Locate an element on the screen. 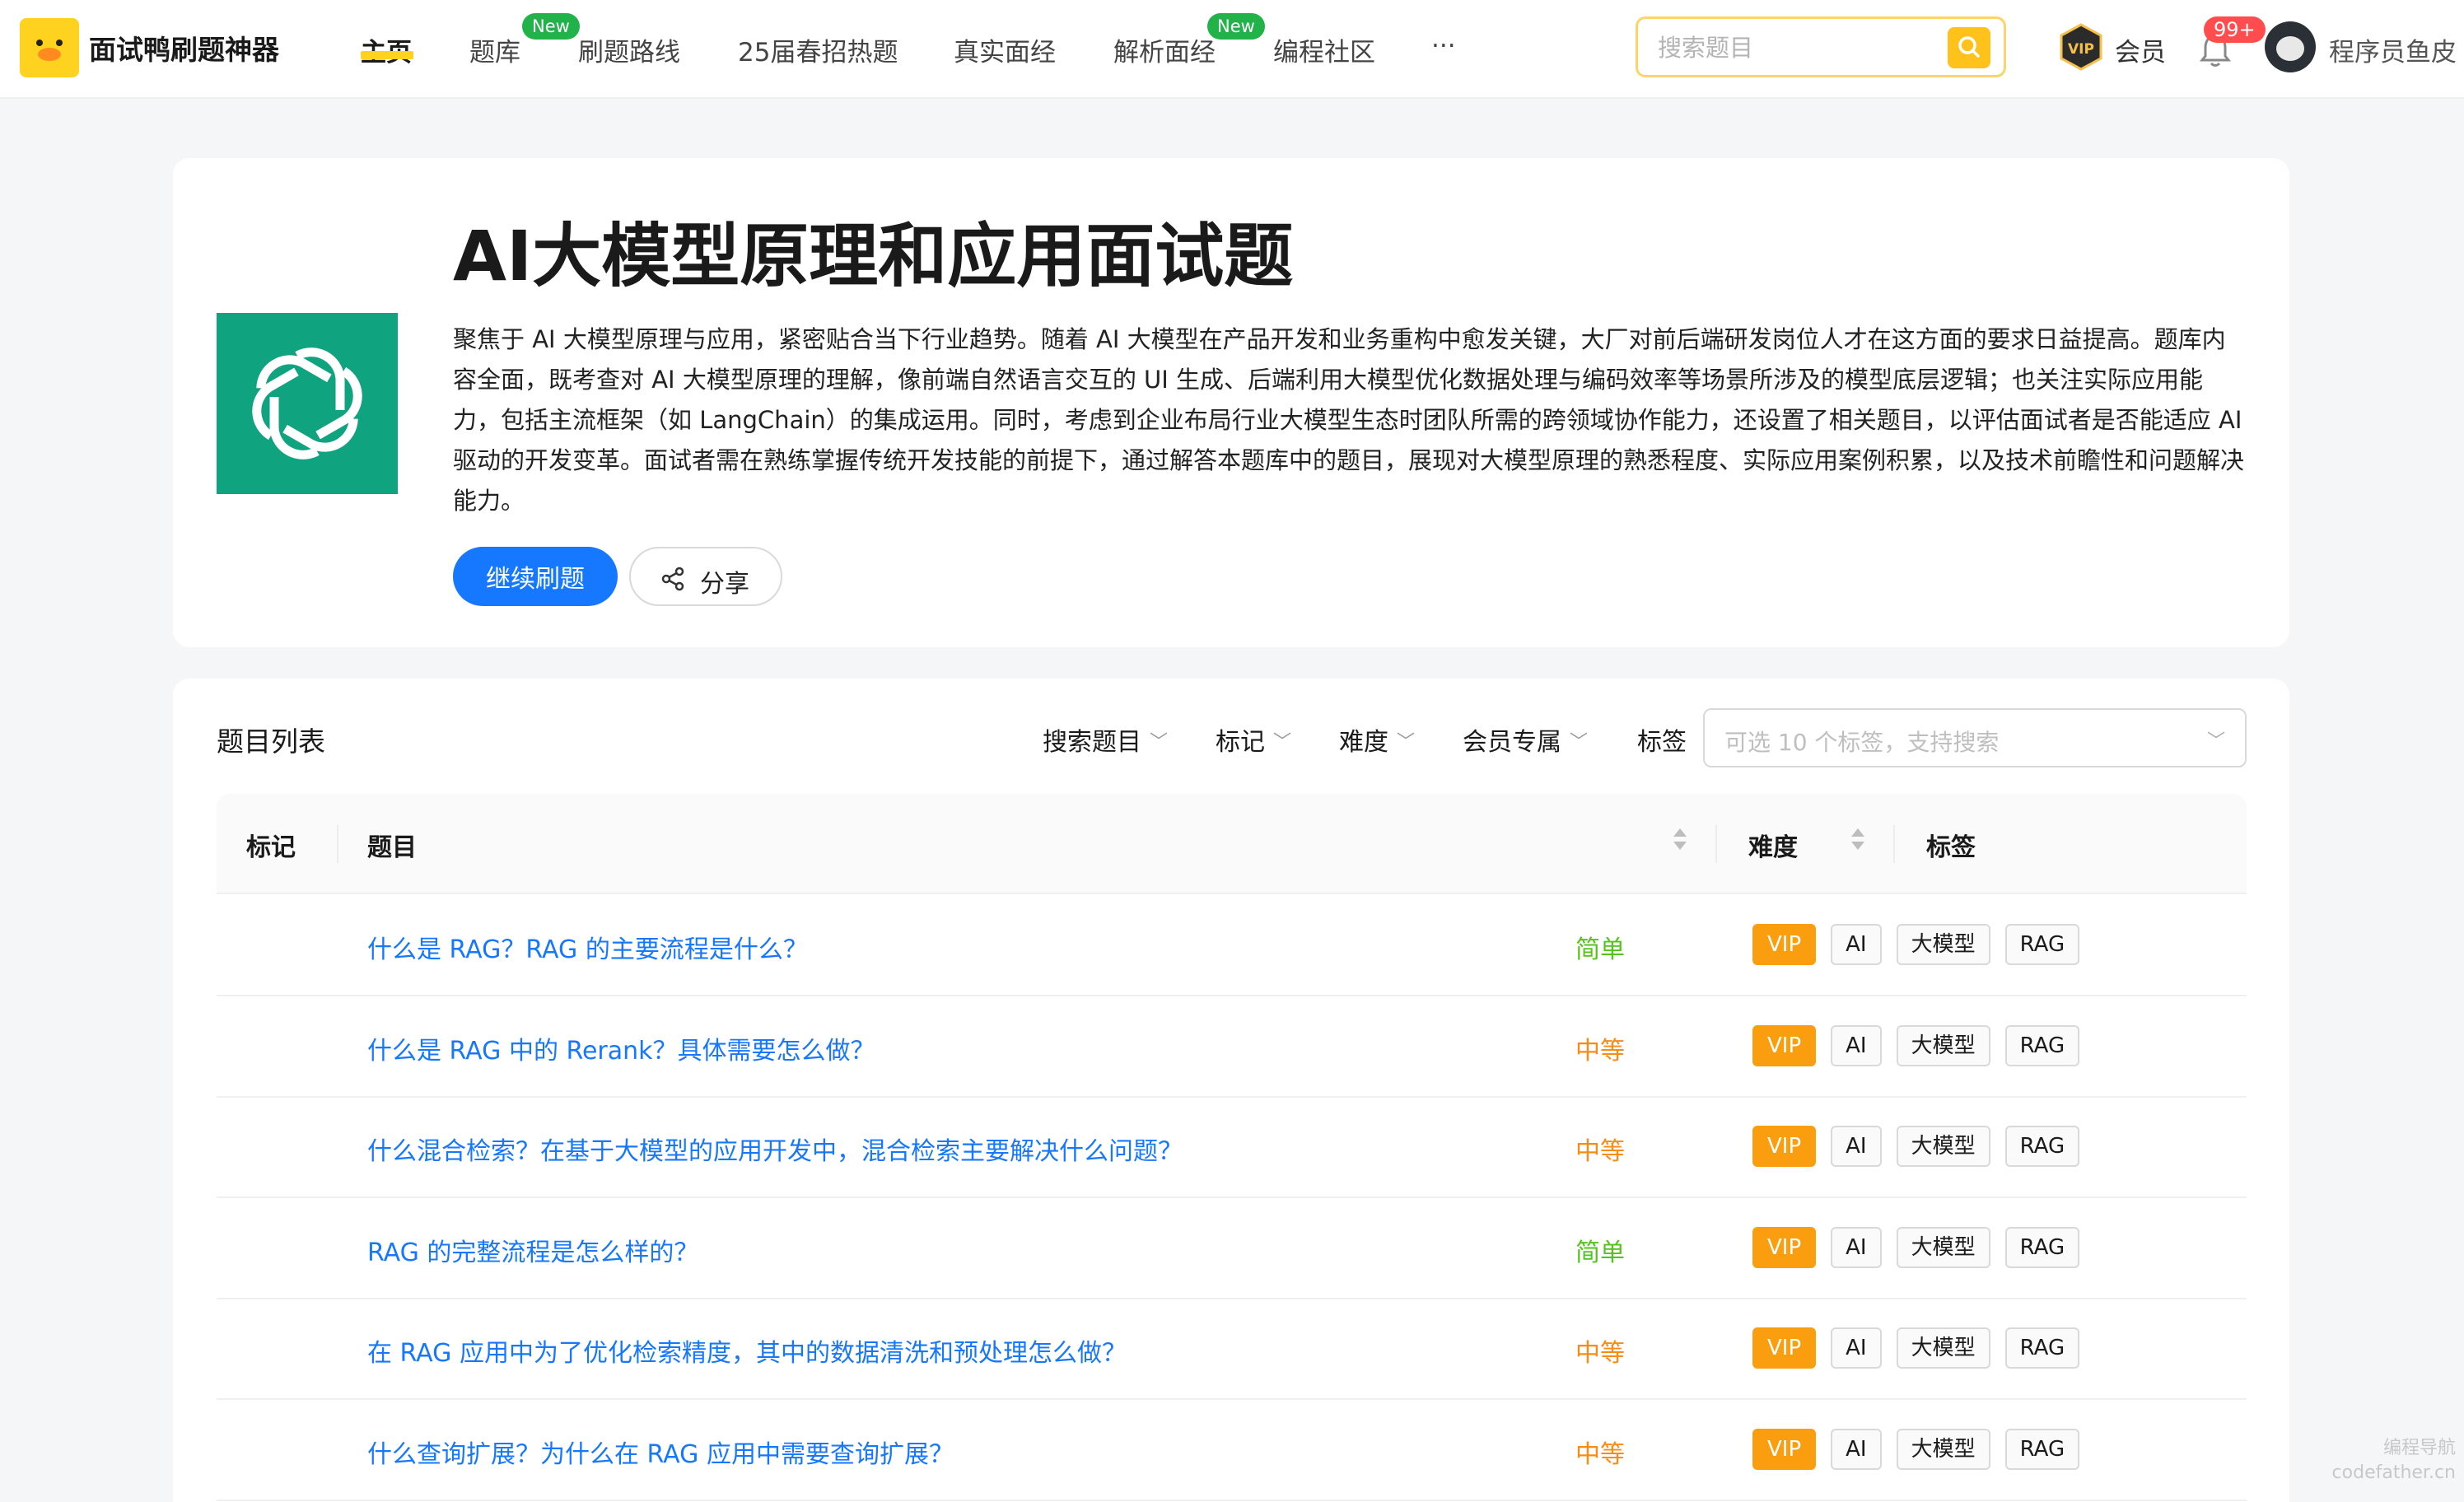 This screenshot has width=2464, height=1502. column-mark: 标记 is located at coordinates (271, 847).